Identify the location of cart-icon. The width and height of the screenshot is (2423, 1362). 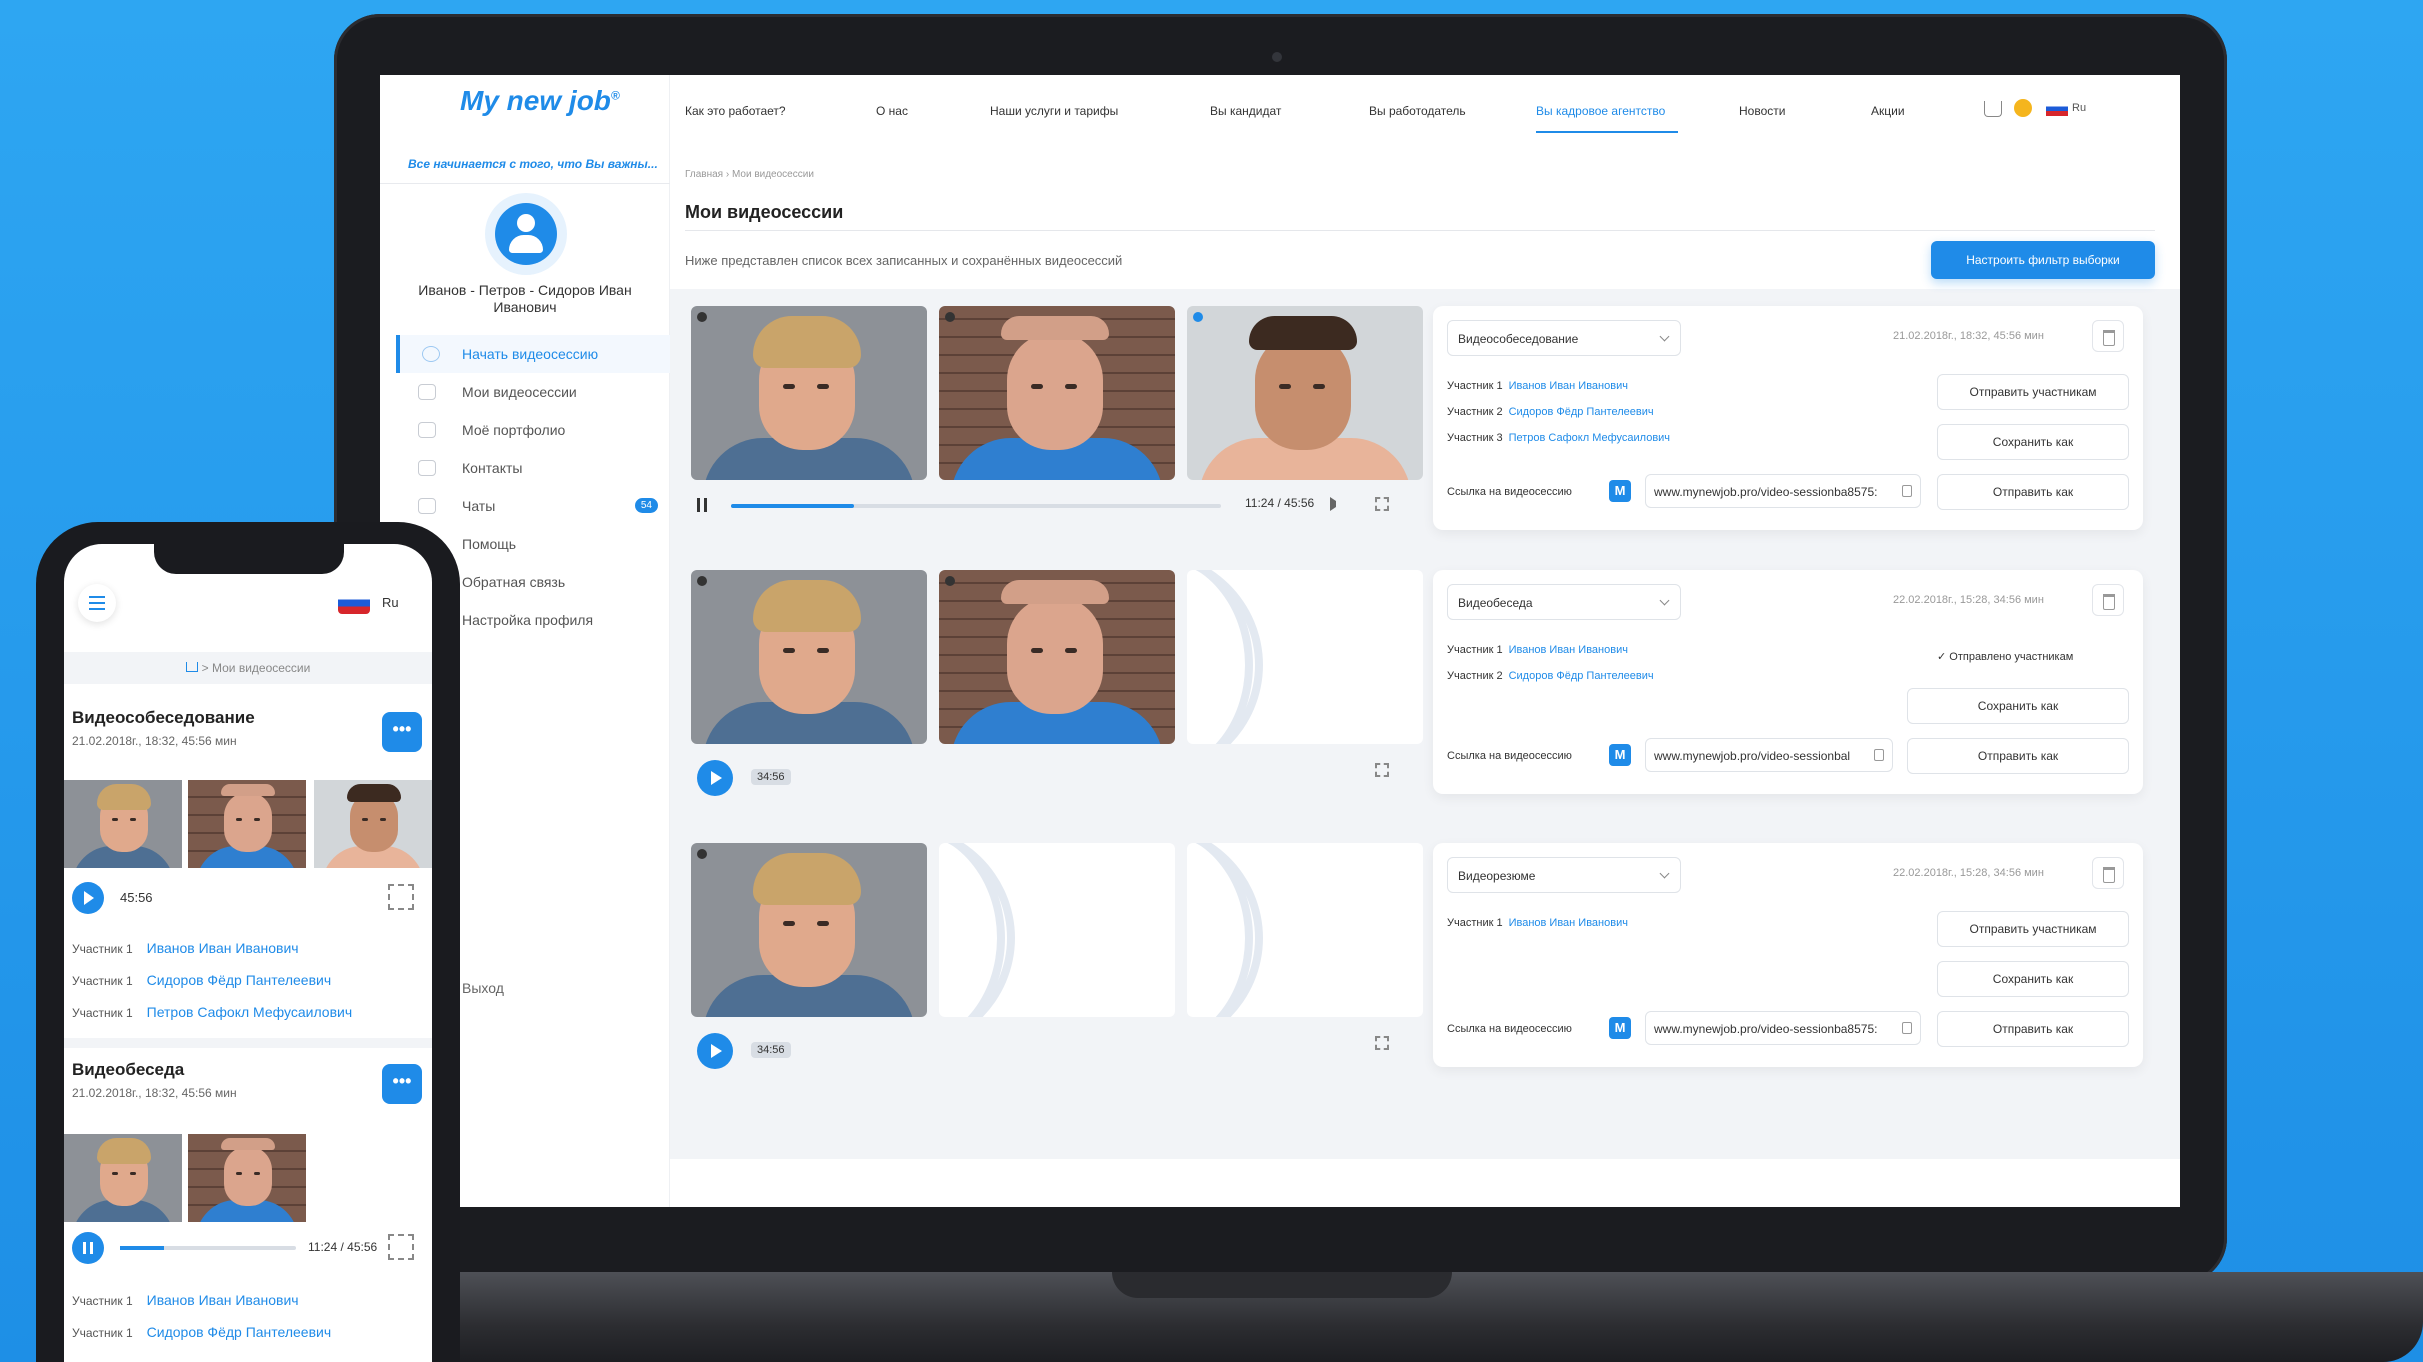
(1993, 109).